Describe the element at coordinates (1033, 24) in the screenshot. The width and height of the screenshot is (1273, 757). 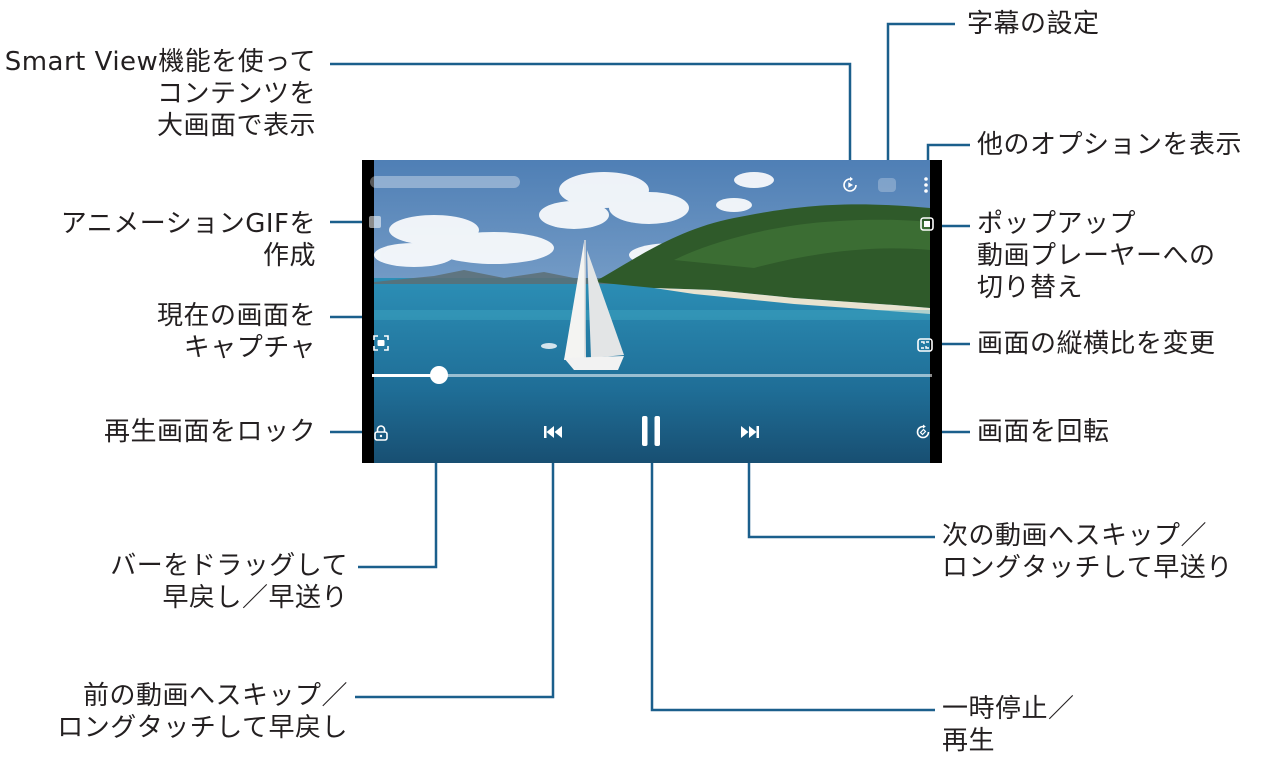
I see `label-subtitle-settings: 字幕の設定` at that location.